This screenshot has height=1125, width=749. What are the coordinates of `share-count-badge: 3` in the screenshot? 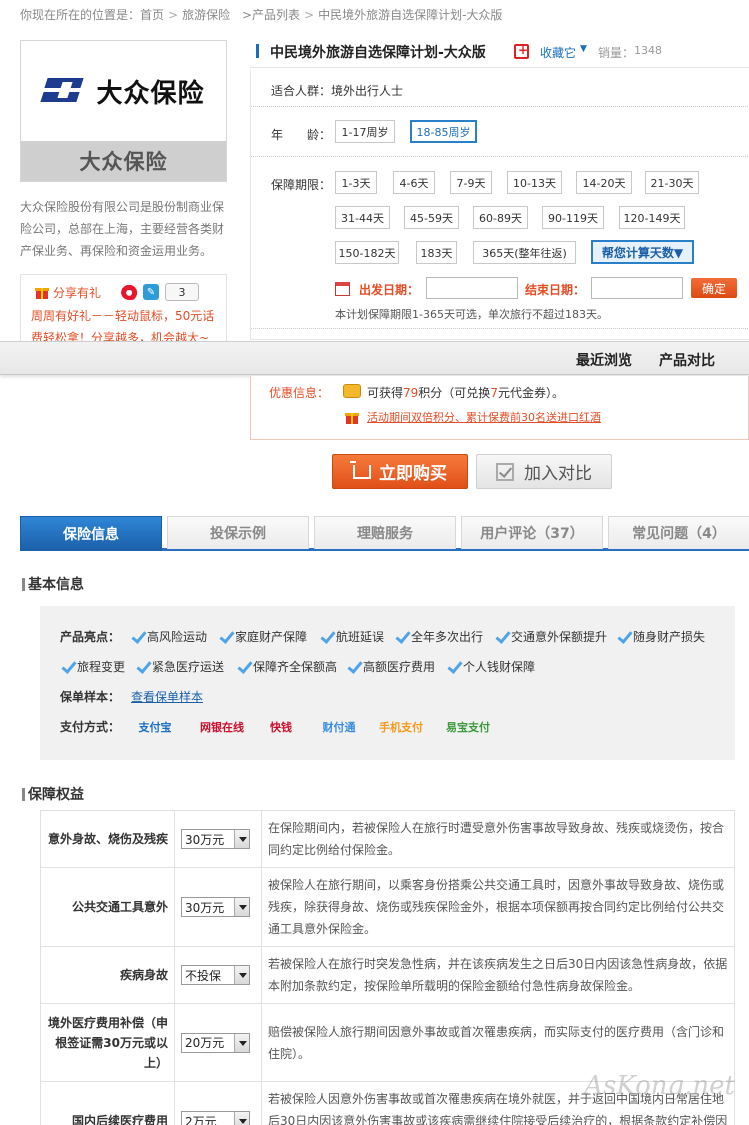 It's located at (182, 292).